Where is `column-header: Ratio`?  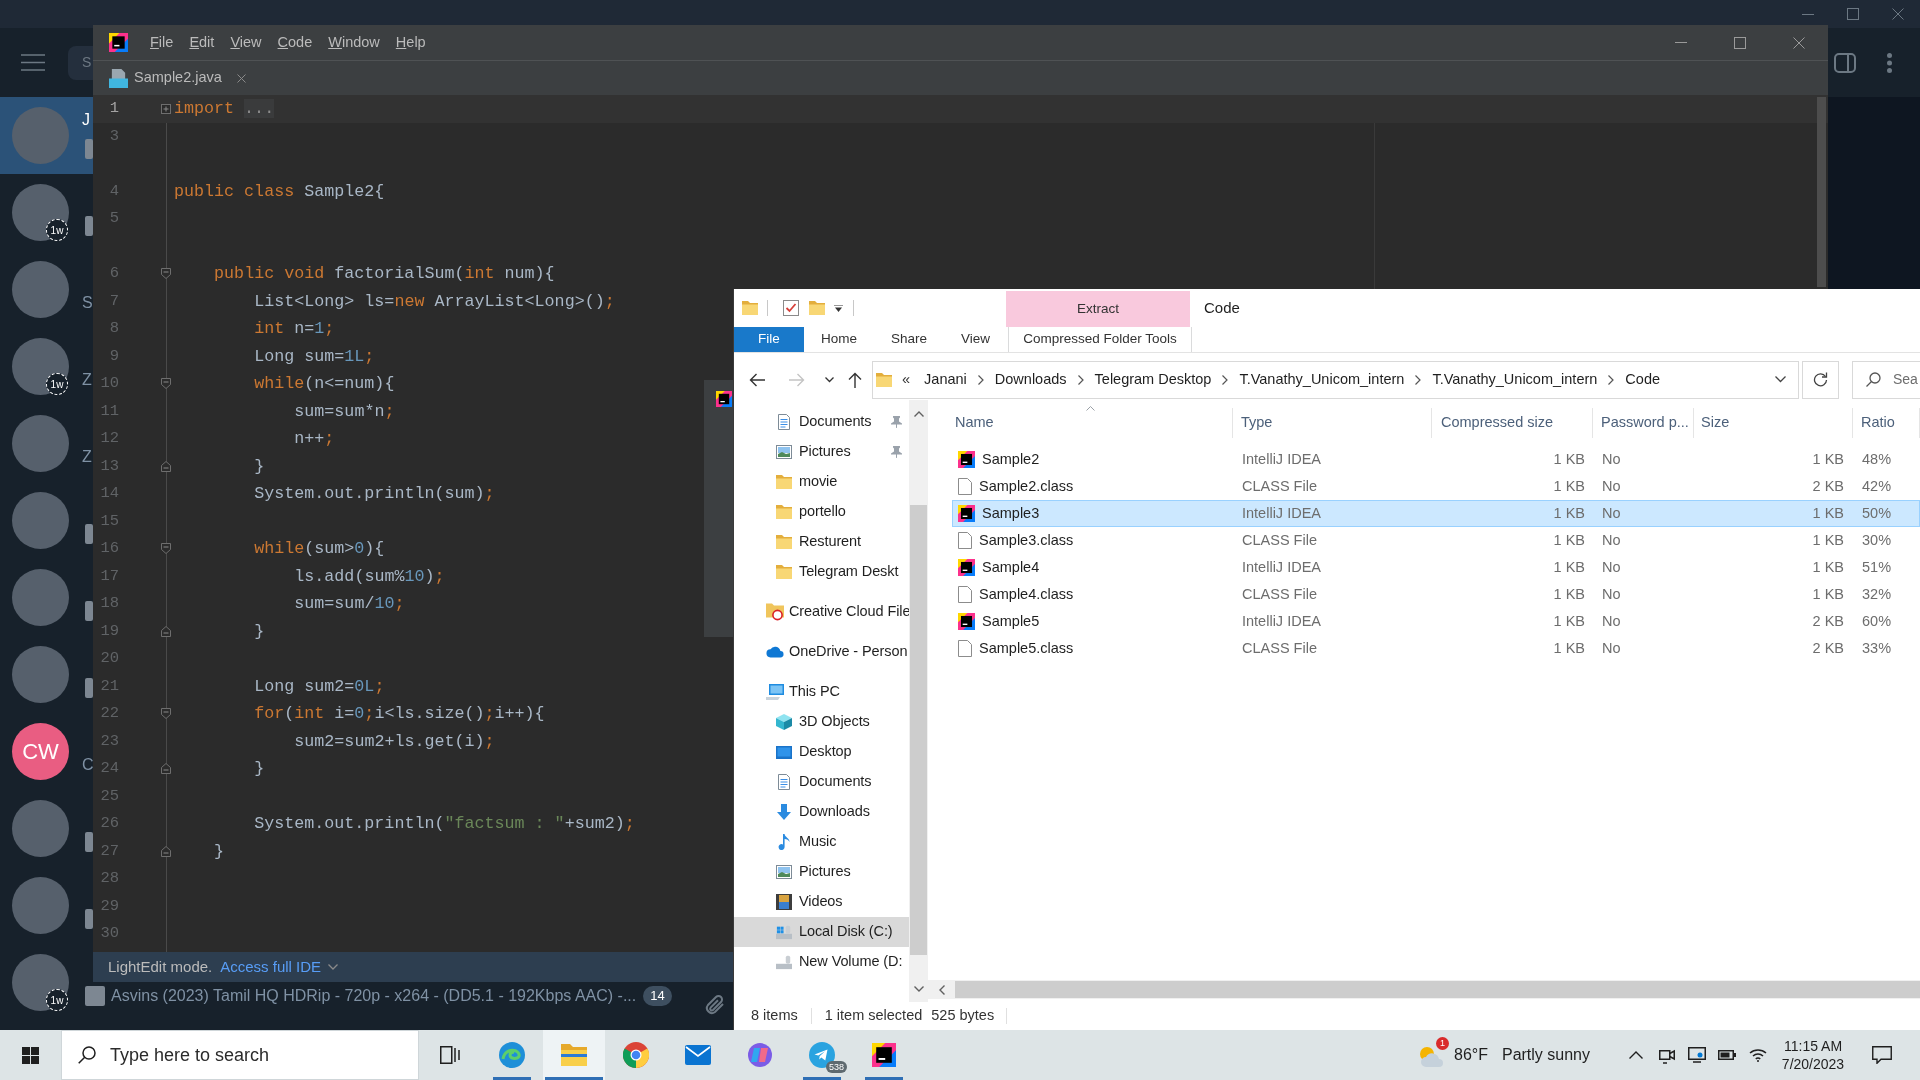 column-header: Ratio is located at coordinates (1886, 423).